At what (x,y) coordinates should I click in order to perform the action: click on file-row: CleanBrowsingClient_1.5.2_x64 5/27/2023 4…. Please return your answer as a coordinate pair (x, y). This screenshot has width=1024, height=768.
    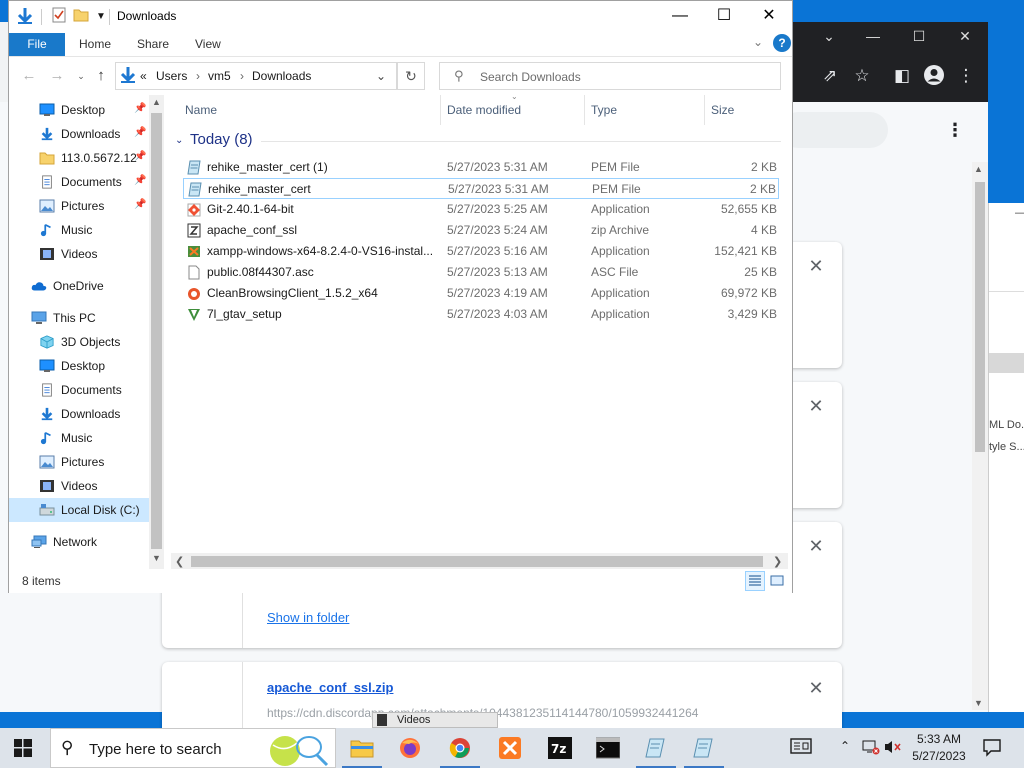
    Looking at the image, I should click on (481, 293).